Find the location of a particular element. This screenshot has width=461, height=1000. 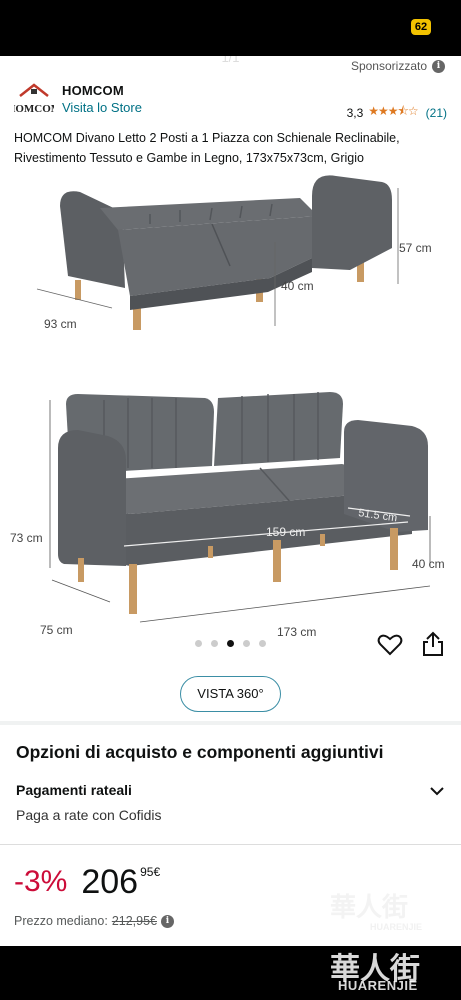

section-divider is located at coordinates (230, 723).